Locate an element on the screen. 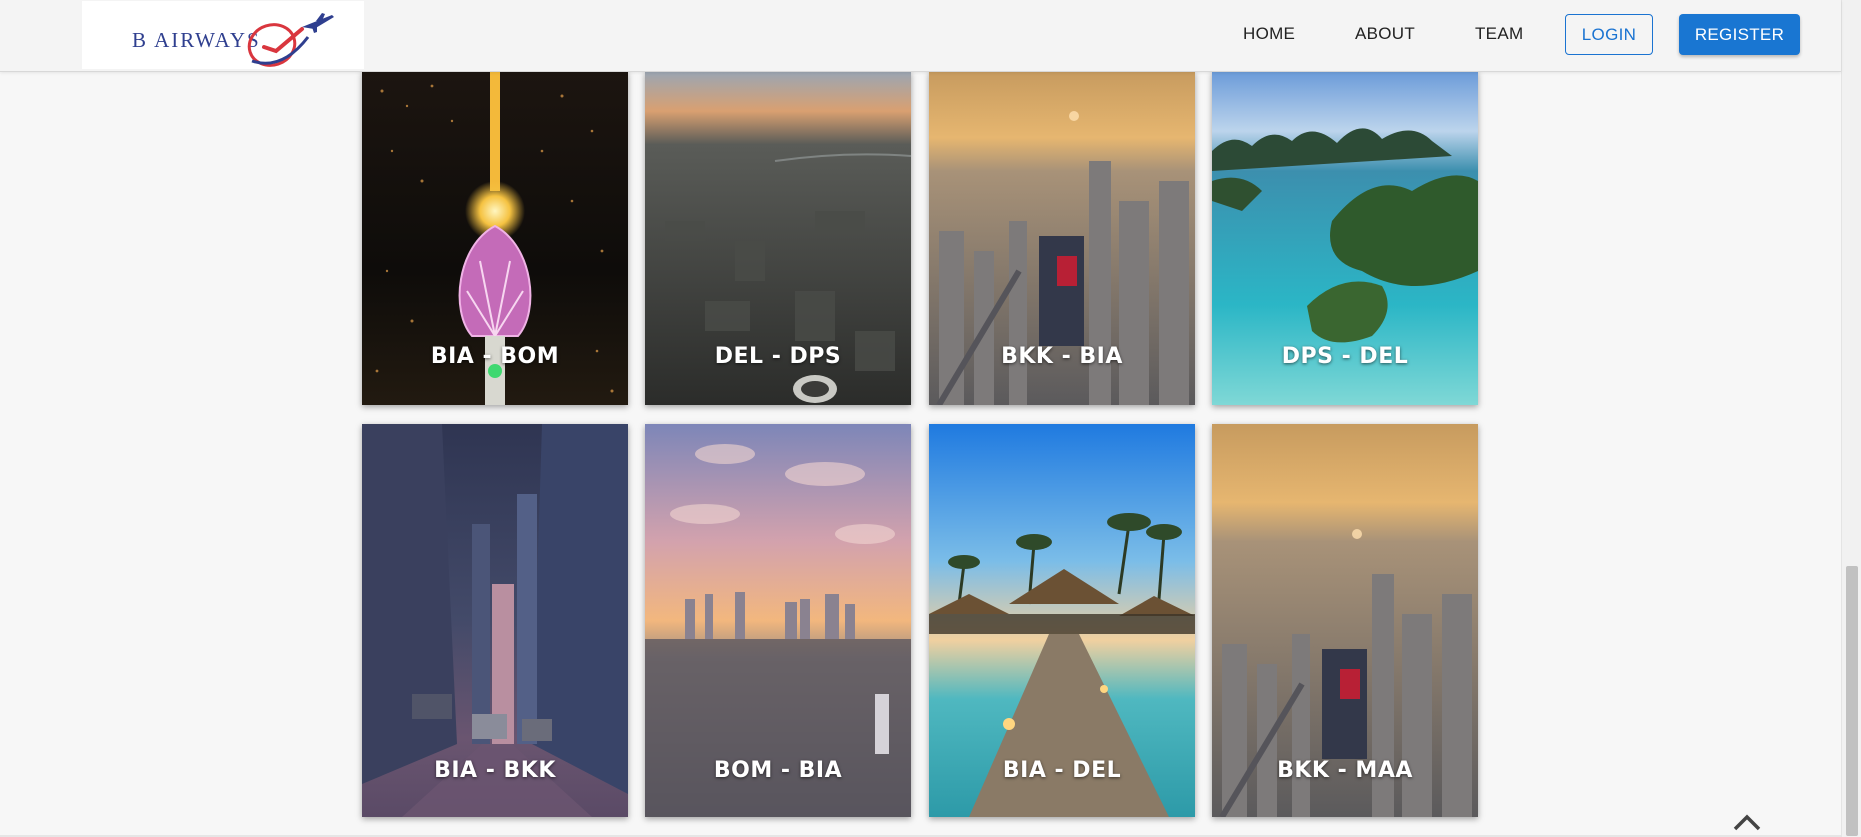 Image resolution: width=1861 pixels, height=837 pixels. route-card: BKK - MAA is located at coordinates (1345, 620).